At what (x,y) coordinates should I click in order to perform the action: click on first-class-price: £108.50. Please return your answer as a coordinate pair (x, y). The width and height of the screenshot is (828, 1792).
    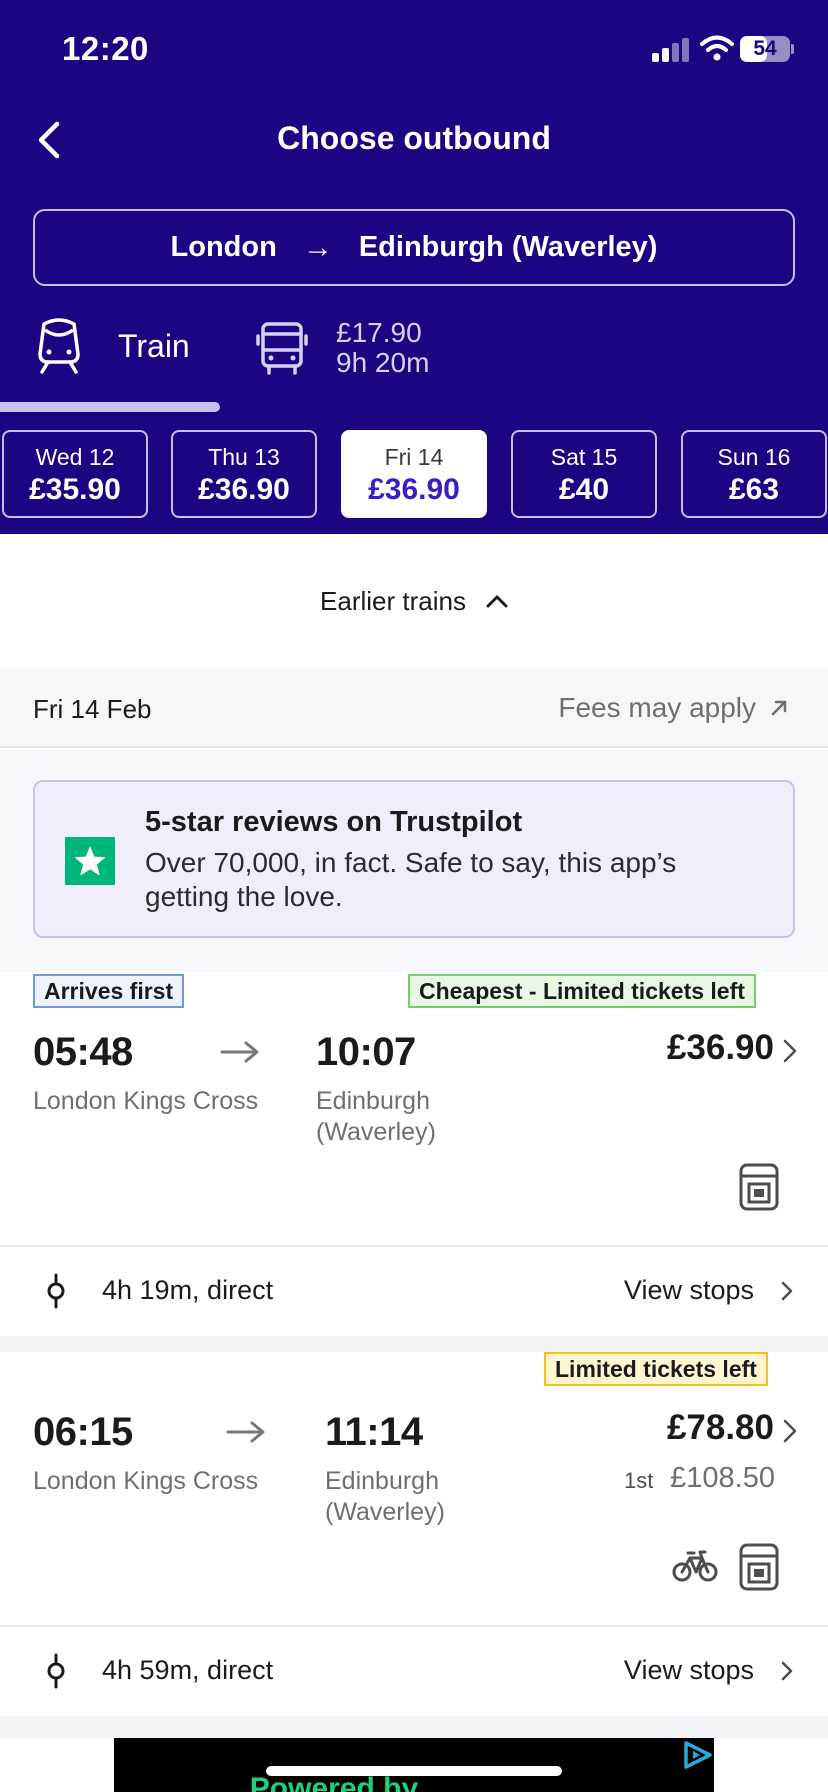
    Looking at the image, I should click on (722, 1478).